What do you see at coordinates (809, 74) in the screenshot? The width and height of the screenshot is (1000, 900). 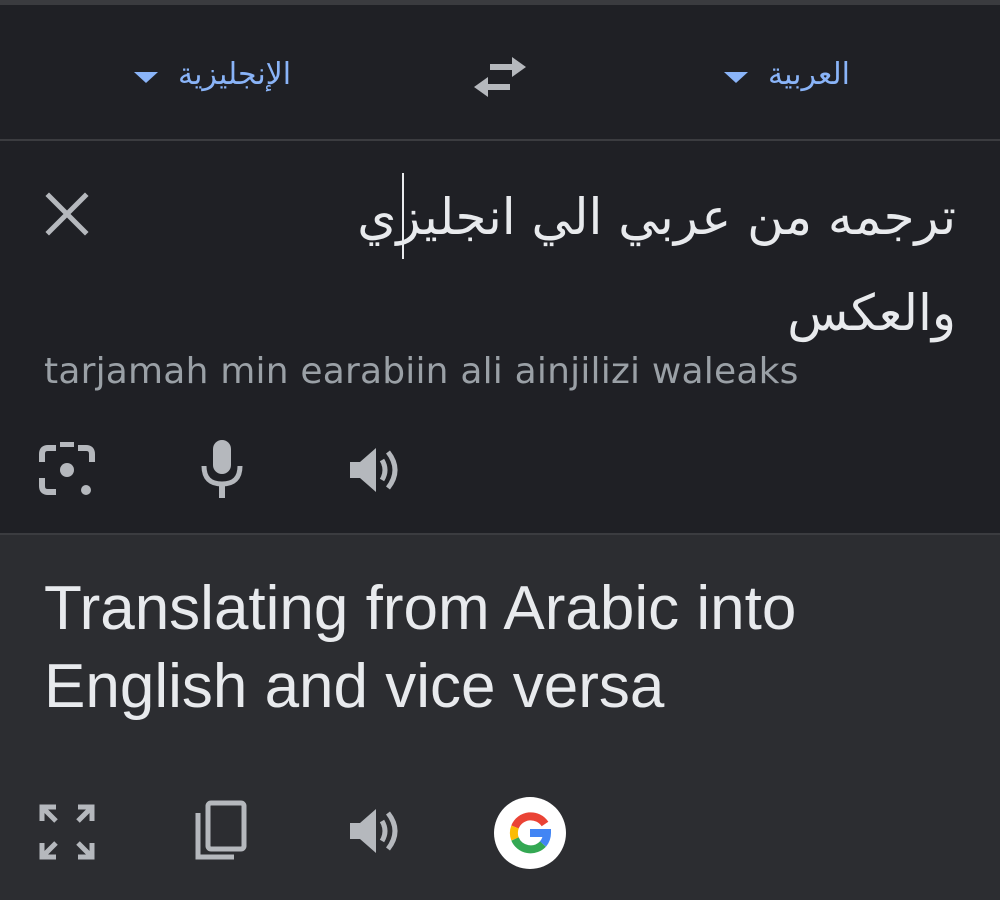 I see `source-language-label: العربية` at bounding box center [809, 74].